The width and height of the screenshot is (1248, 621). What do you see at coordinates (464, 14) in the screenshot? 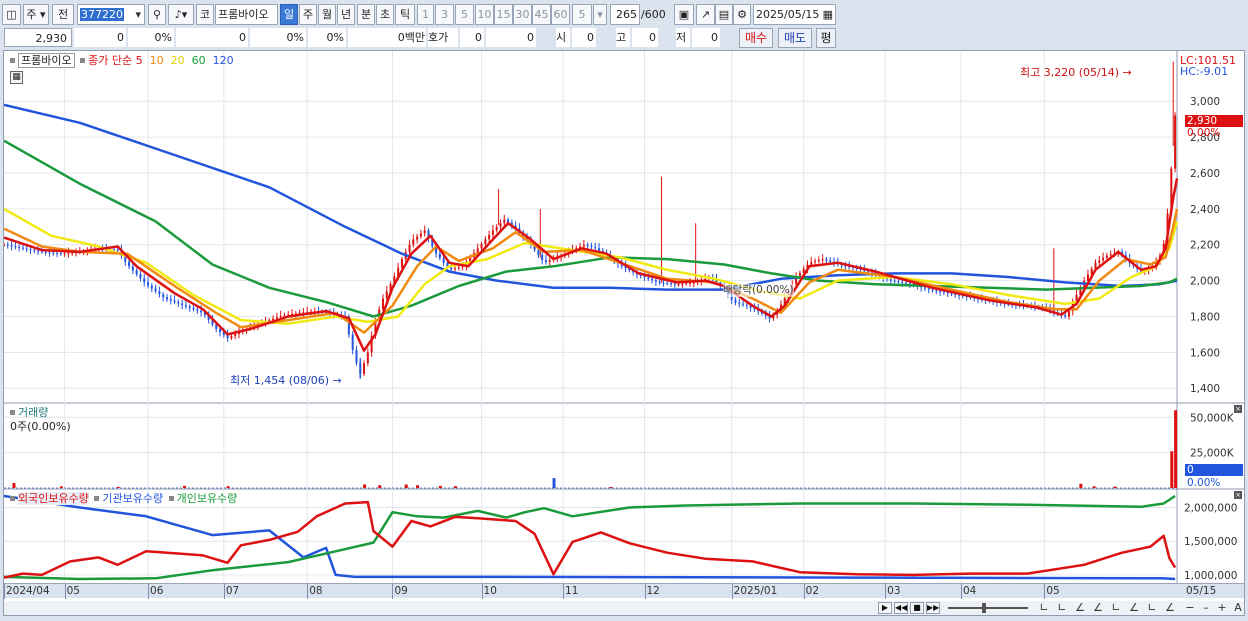
I see `mult-5-button: 5` at bounding box center [464, 14].